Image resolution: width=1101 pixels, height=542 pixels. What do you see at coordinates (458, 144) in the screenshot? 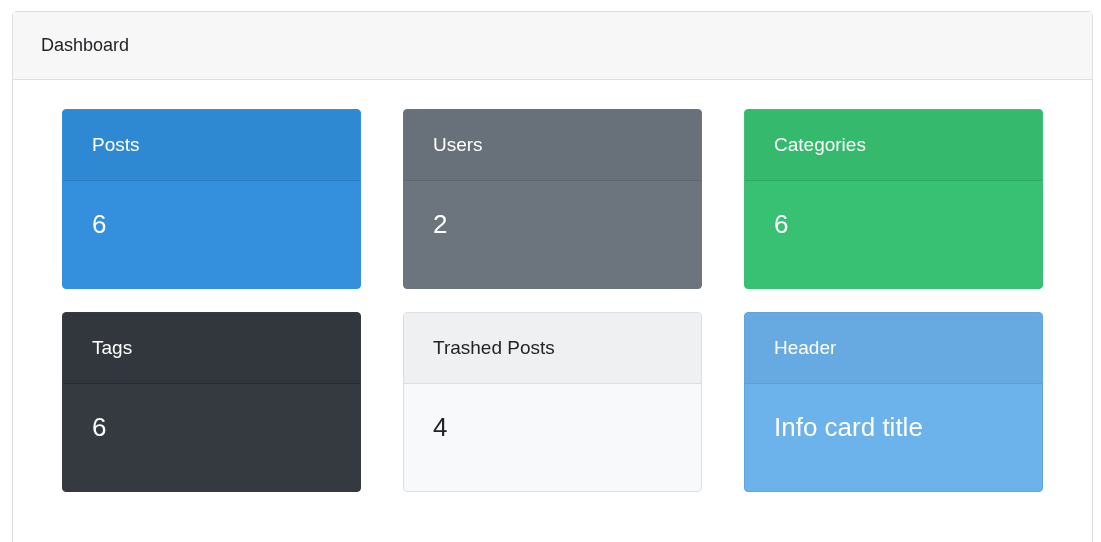
I see `card-header: Users` at bounding box center [458, 144].